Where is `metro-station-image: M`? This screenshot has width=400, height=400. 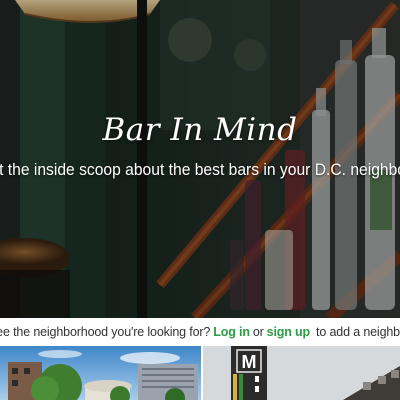 metro-station-image: M is located at coordinates (301, 373).